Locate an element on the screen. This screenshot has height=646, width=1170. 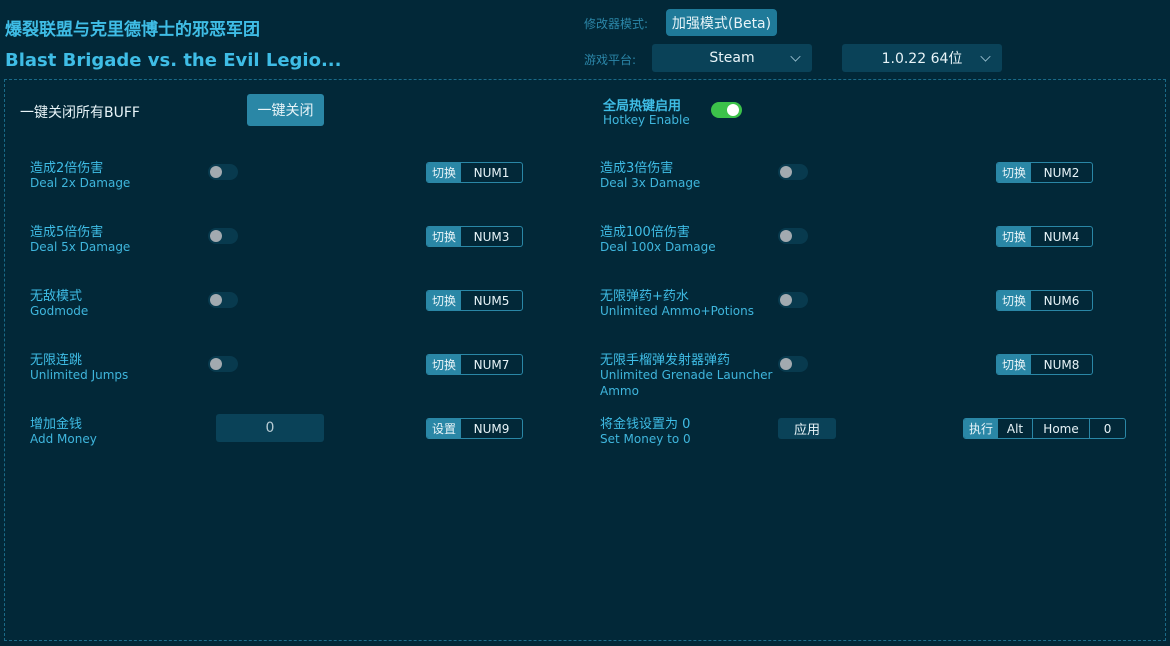
option-label-en: Deal 5x Damage is located at coordinates (80, 247).